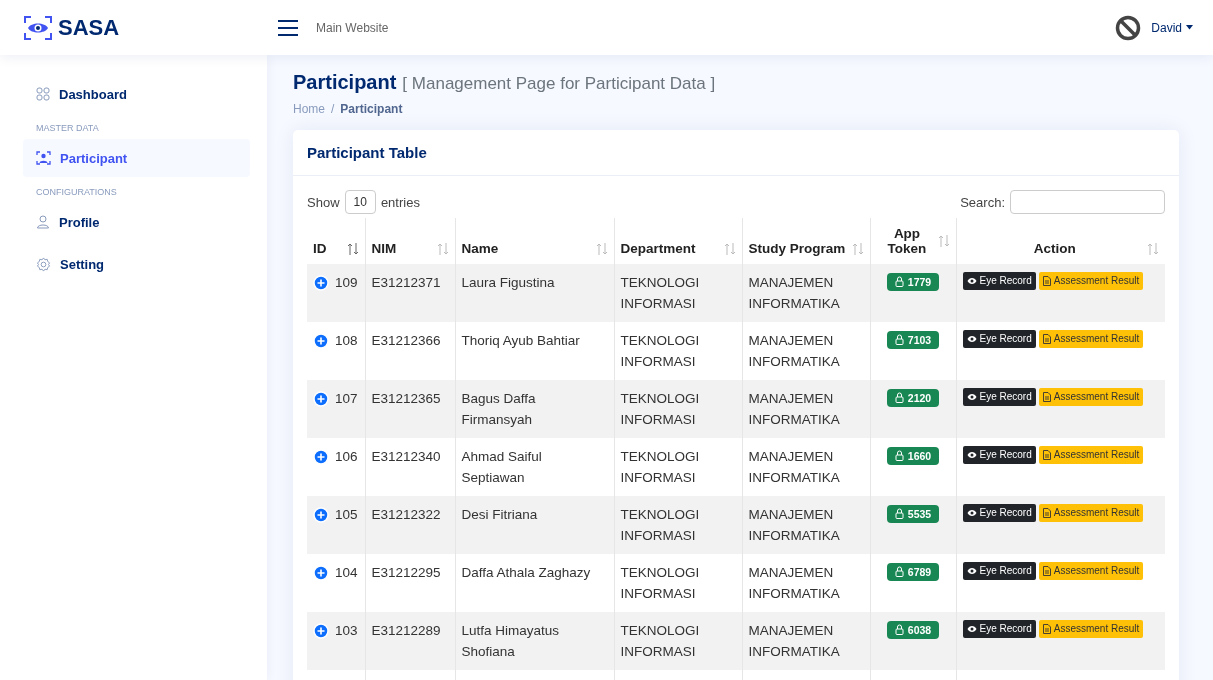  I want to click on search-label: Search:, so click(982, 202).